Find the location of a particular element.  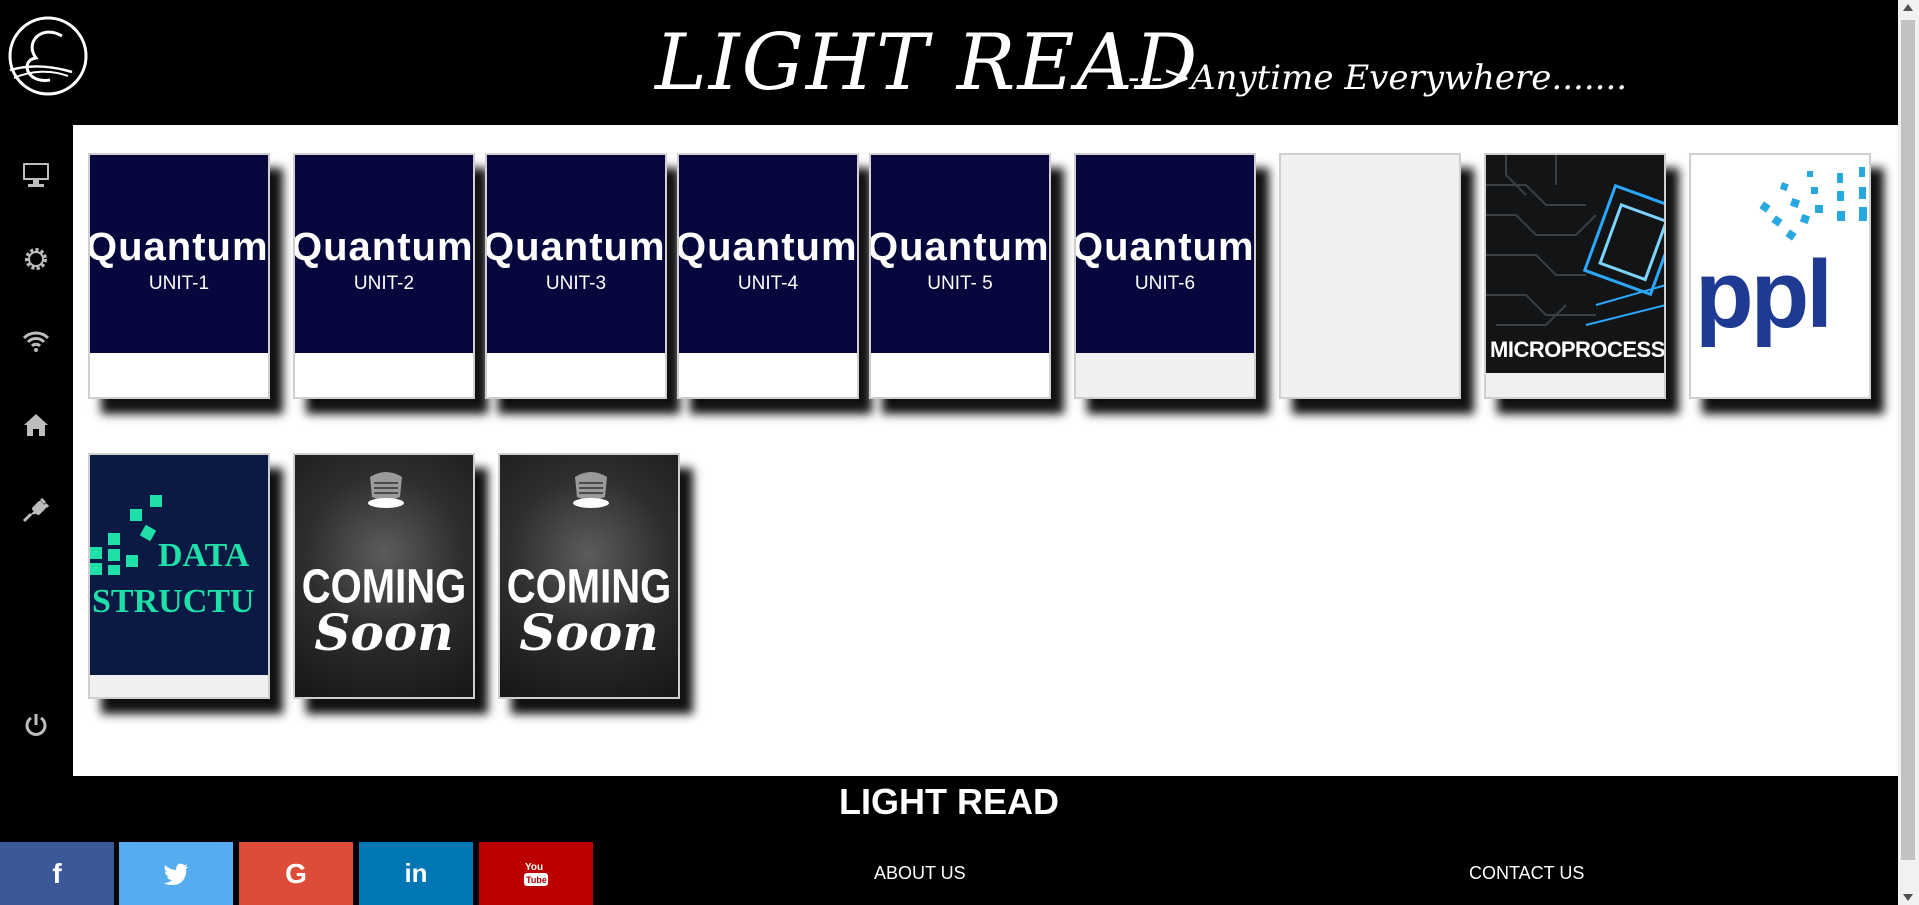

google-icon: G is located at coordinates (296, 873).